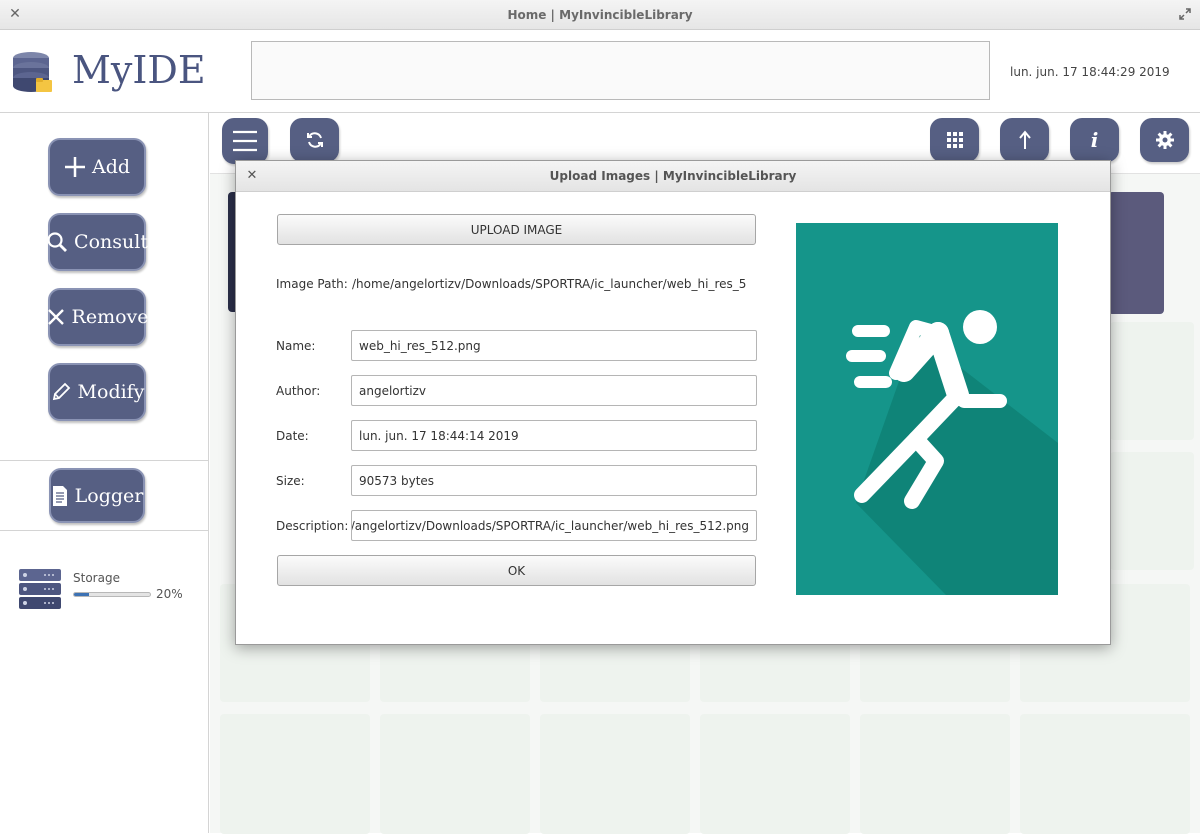 Image resolution: width=1200 pixels, height=834 pixels. I want to click on window-title: Home | MyInvincibleLibrary, so click(600, 14).